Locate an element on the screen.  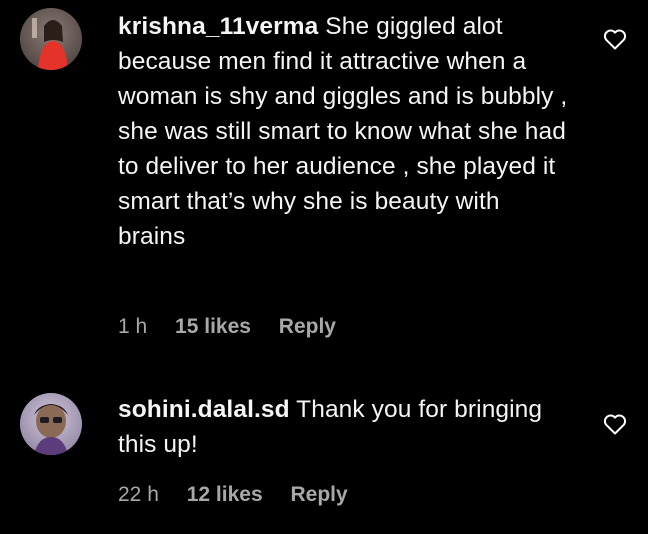
comment-time: 22 h is located at coordinates (138, 494).